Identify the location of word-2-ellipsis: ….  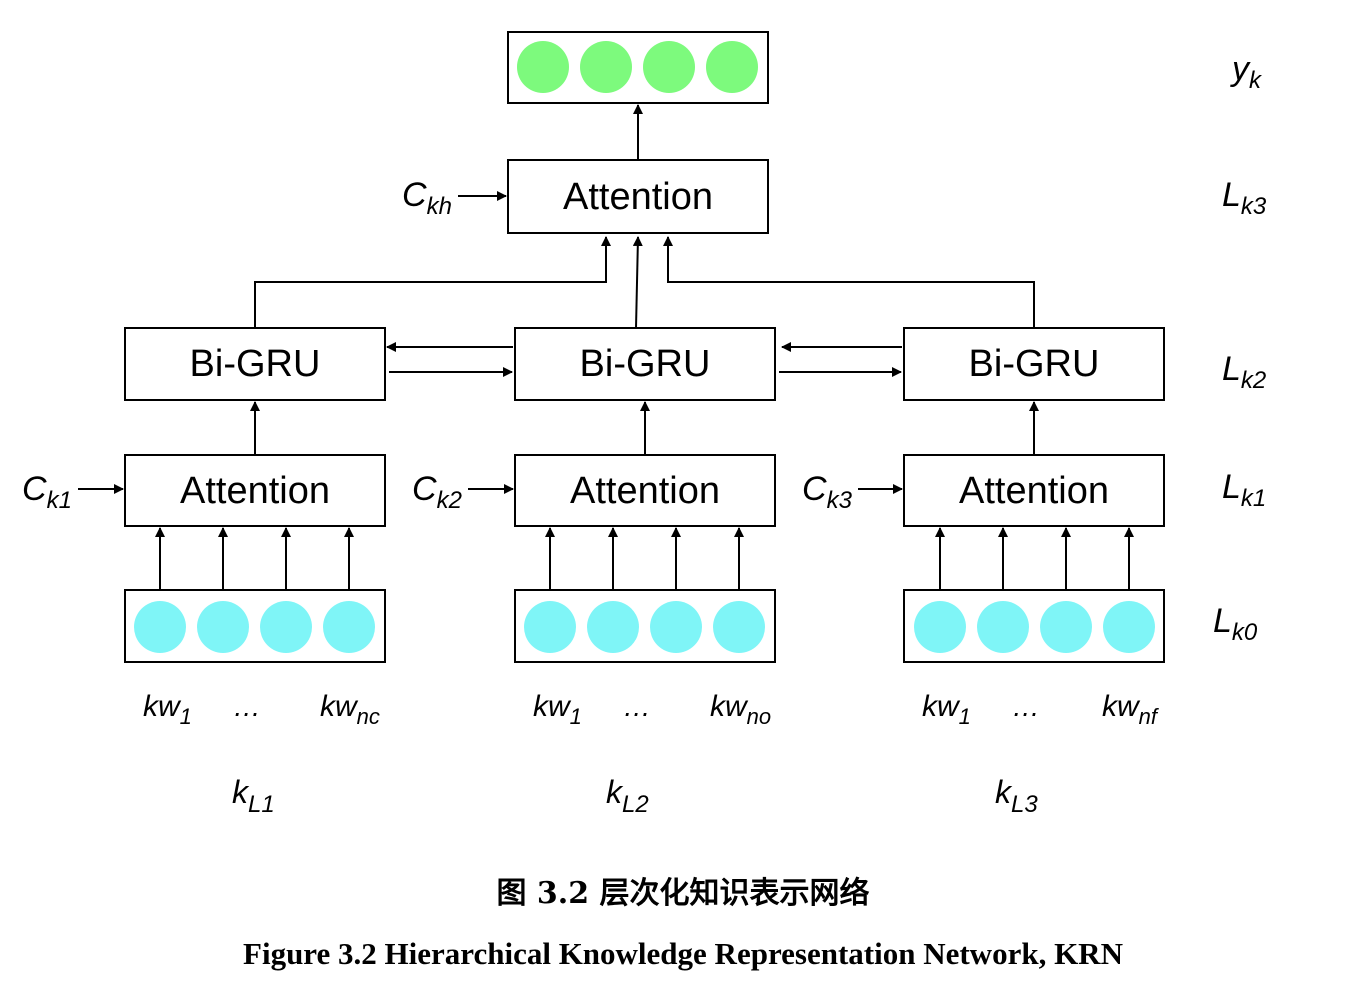
(637, 706).